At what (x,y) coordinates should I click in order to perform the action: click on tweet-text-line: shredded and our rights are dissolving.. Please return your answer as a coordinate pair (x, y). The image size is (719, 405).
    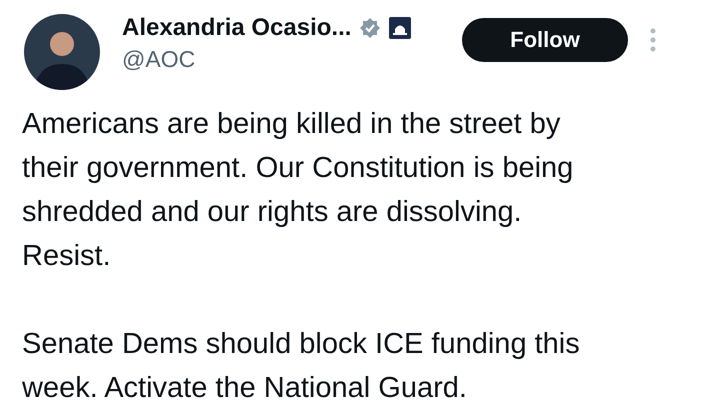
    Looking at the image, I should click on (272, 212).